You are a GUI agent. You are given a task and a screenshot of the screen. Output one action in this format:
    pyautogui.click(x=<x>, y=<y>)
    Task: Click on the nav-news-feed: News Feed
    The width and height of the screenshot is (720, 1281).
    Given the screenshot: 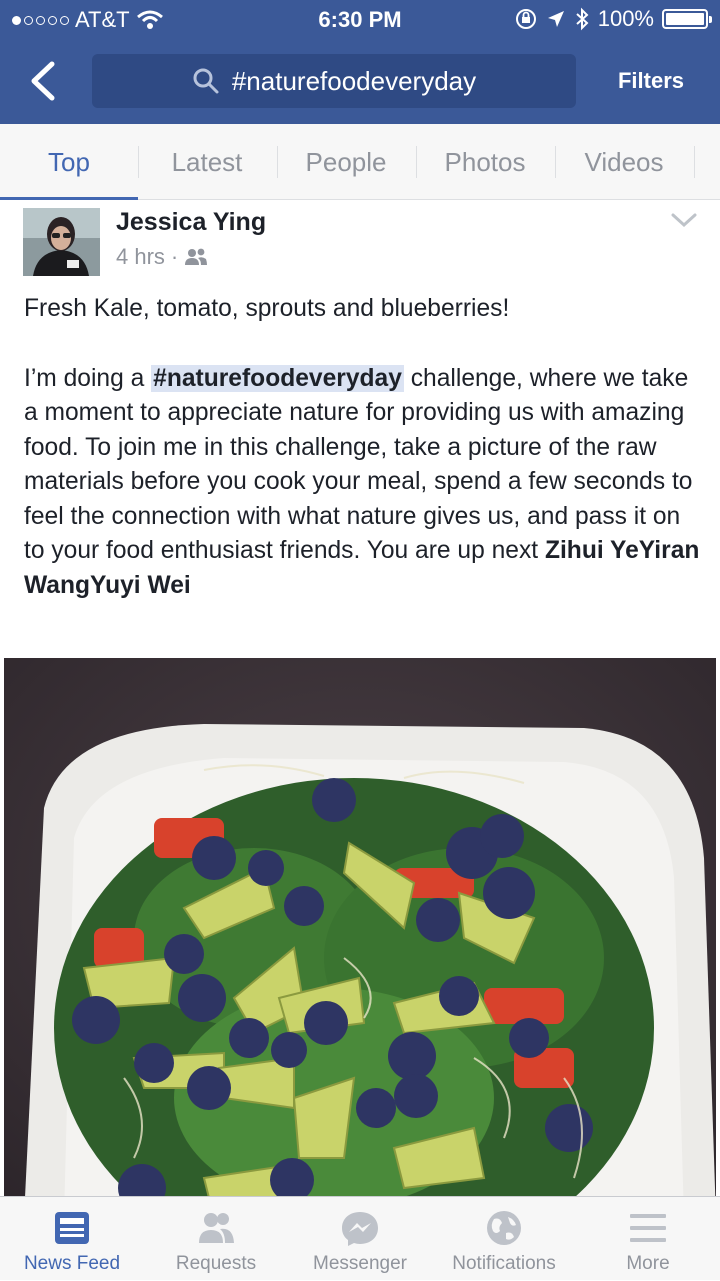 What is the action you would take?
    pyautogui.click(x=72, y=1239)
    